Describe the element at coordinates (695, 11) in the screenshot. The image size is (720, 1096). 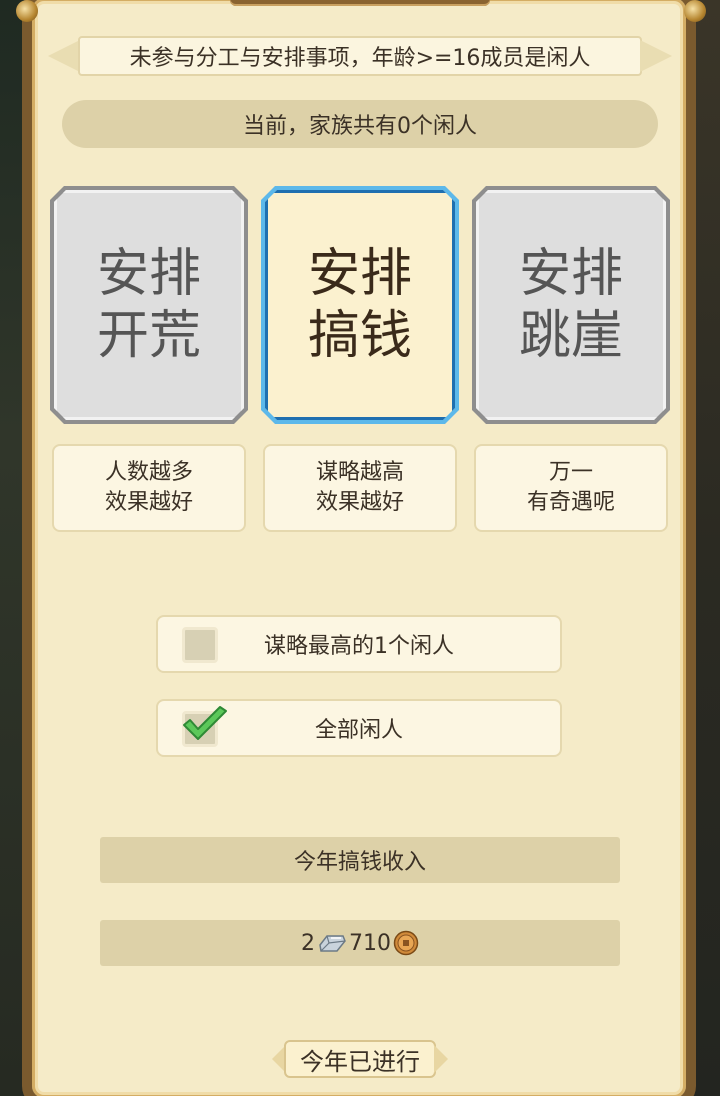
I see `frame-corner-ornament-right` at that location.